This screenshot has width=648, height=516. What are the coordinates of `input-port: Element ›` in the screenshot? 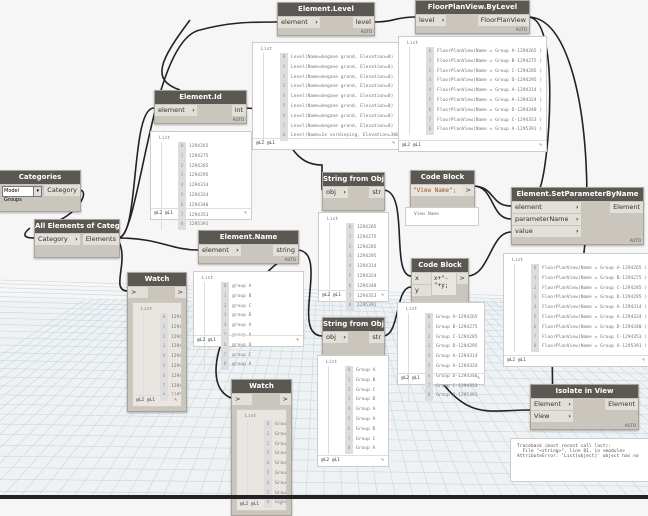 It's located at (552, 404).